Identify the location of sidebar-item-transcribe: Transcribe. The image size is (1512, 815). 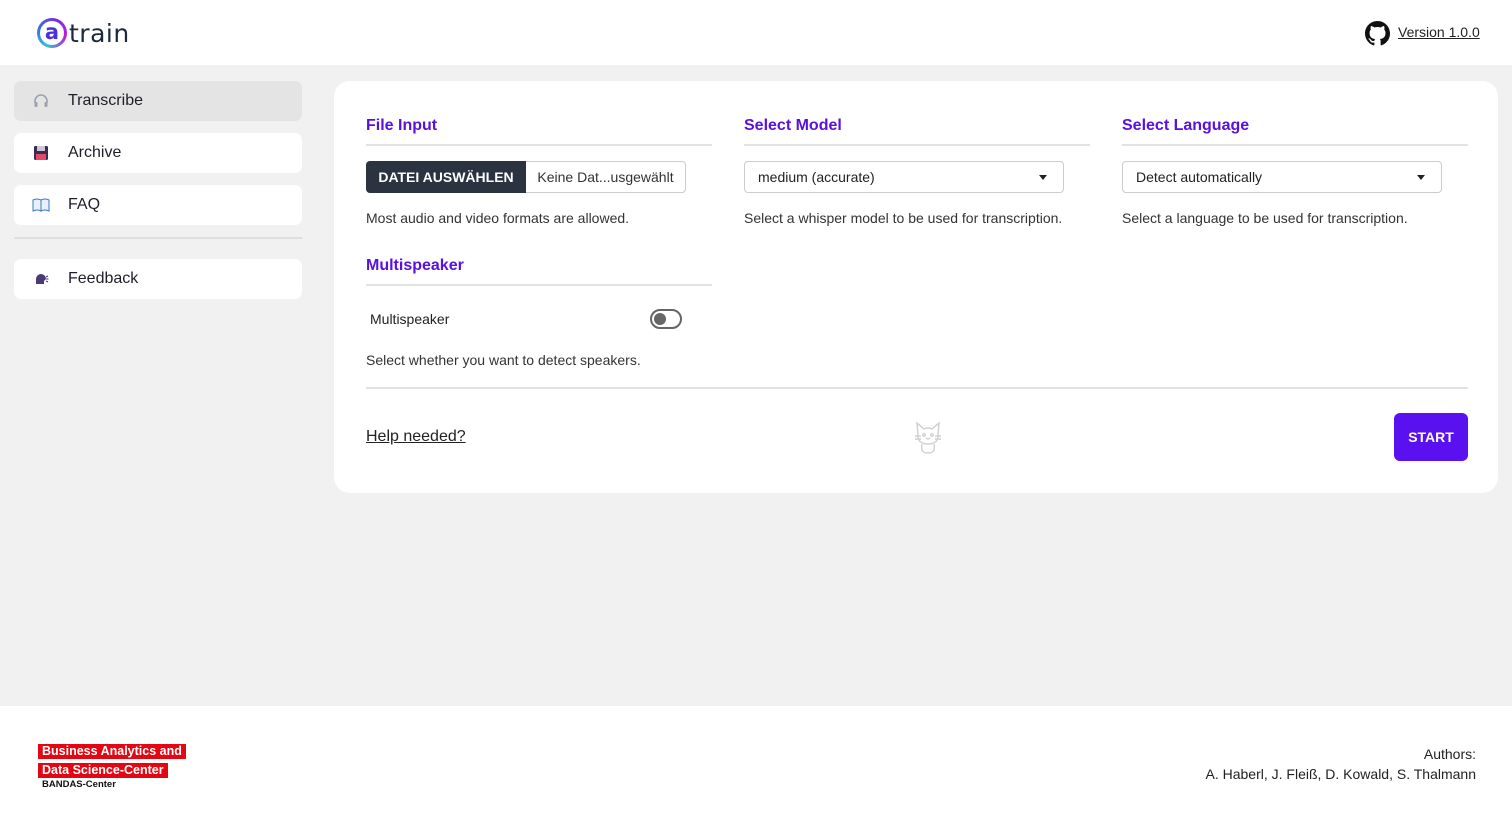
(158, 101).